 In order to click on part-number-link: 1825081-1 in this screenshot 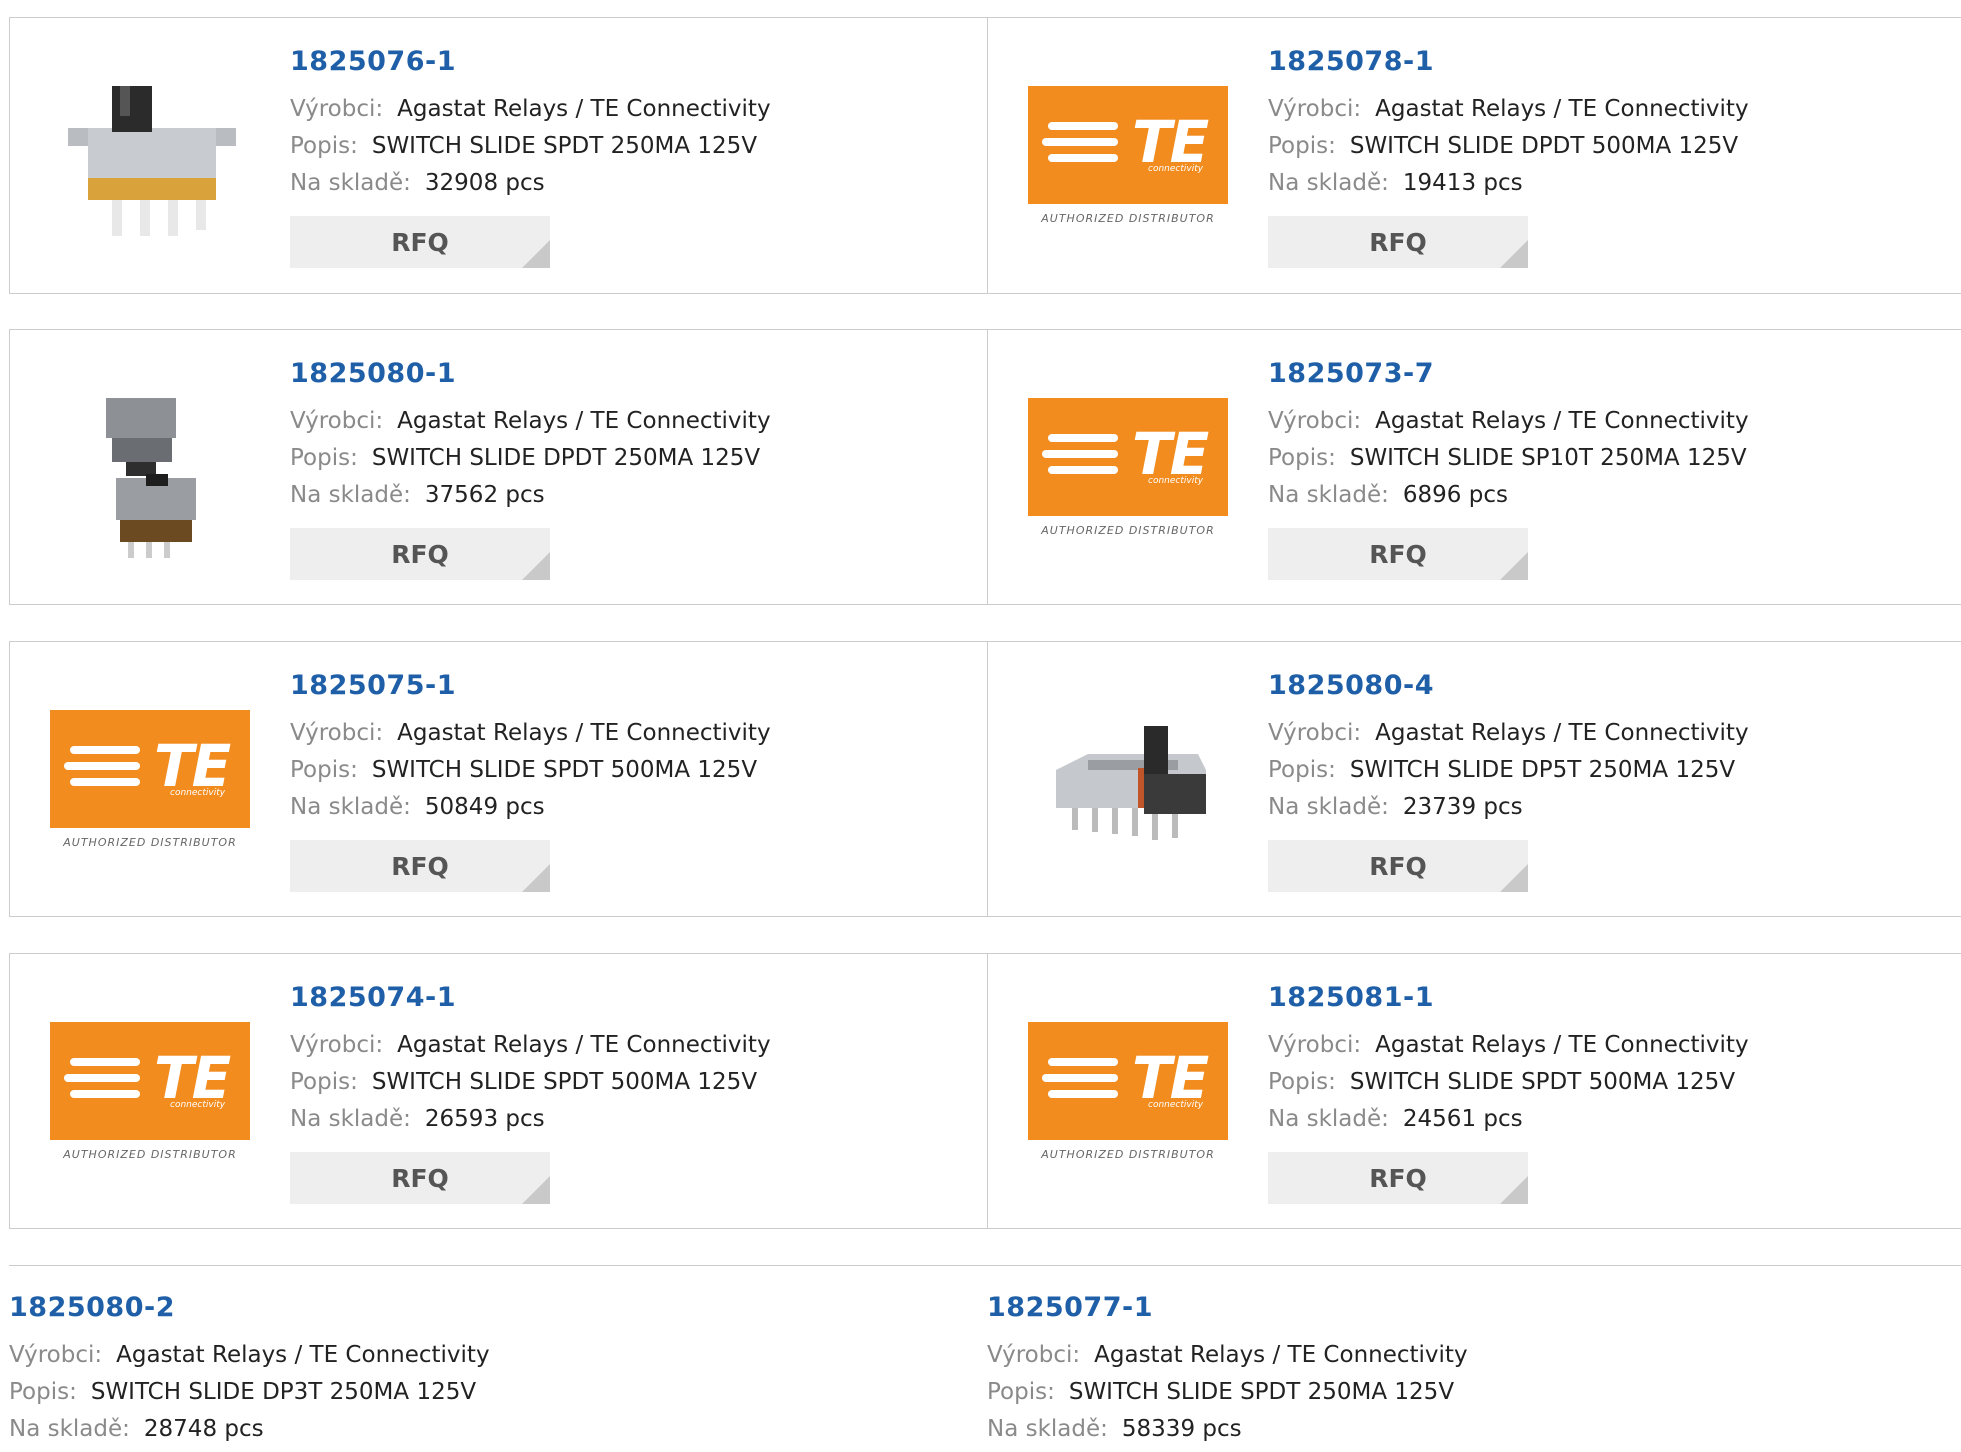, I will do `click(1508, 997)`.